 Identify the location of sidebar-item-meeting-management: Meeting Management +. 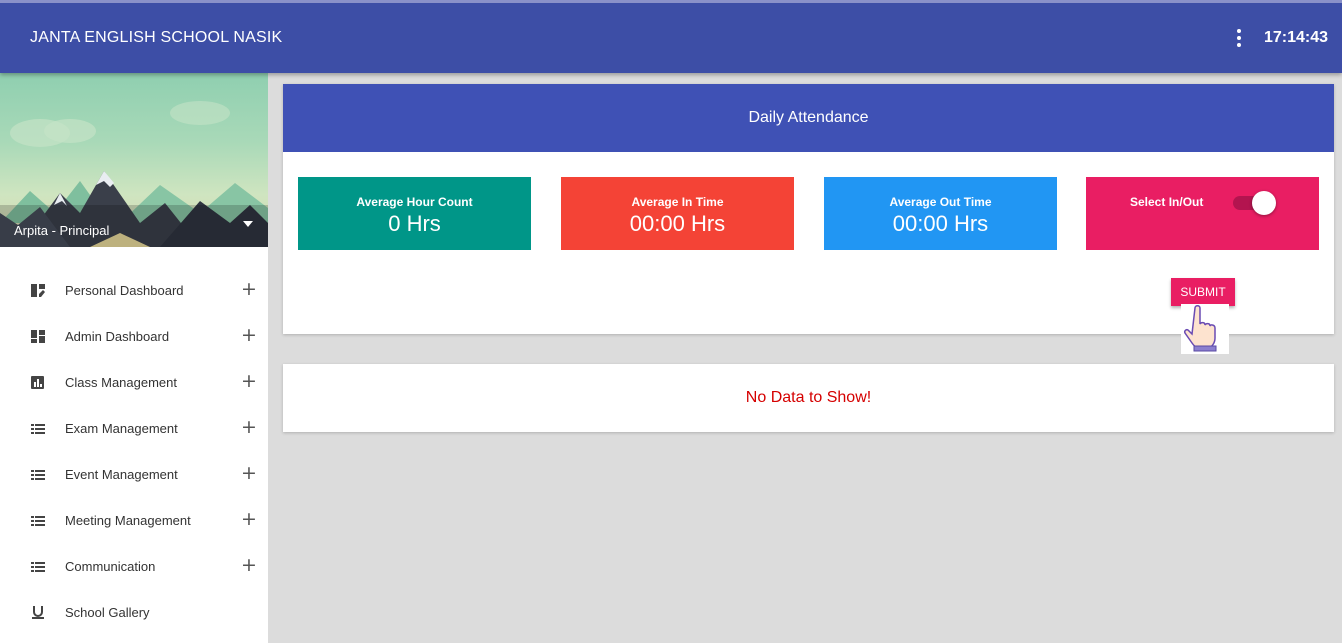
(134, 520).